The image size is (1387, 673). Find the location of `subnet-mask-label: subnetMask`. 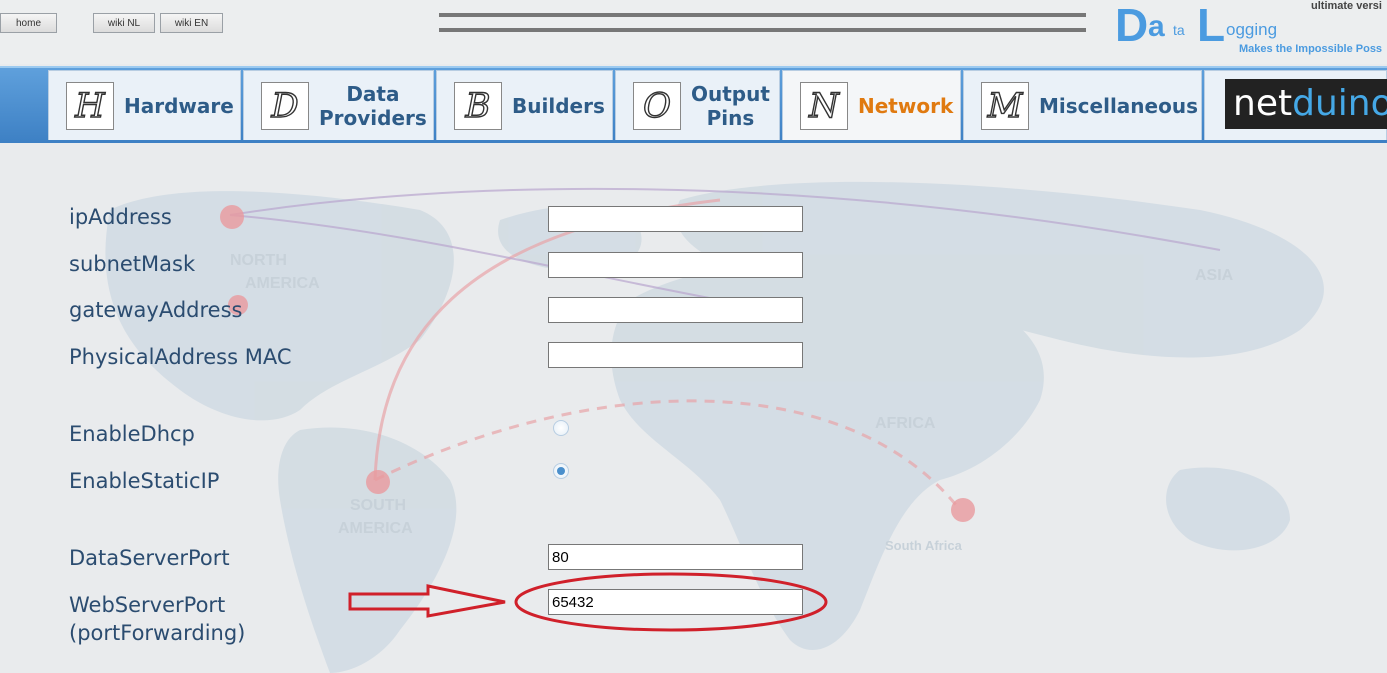

subnet-mask-label: subnetMask is located at coordinates (132, 264).